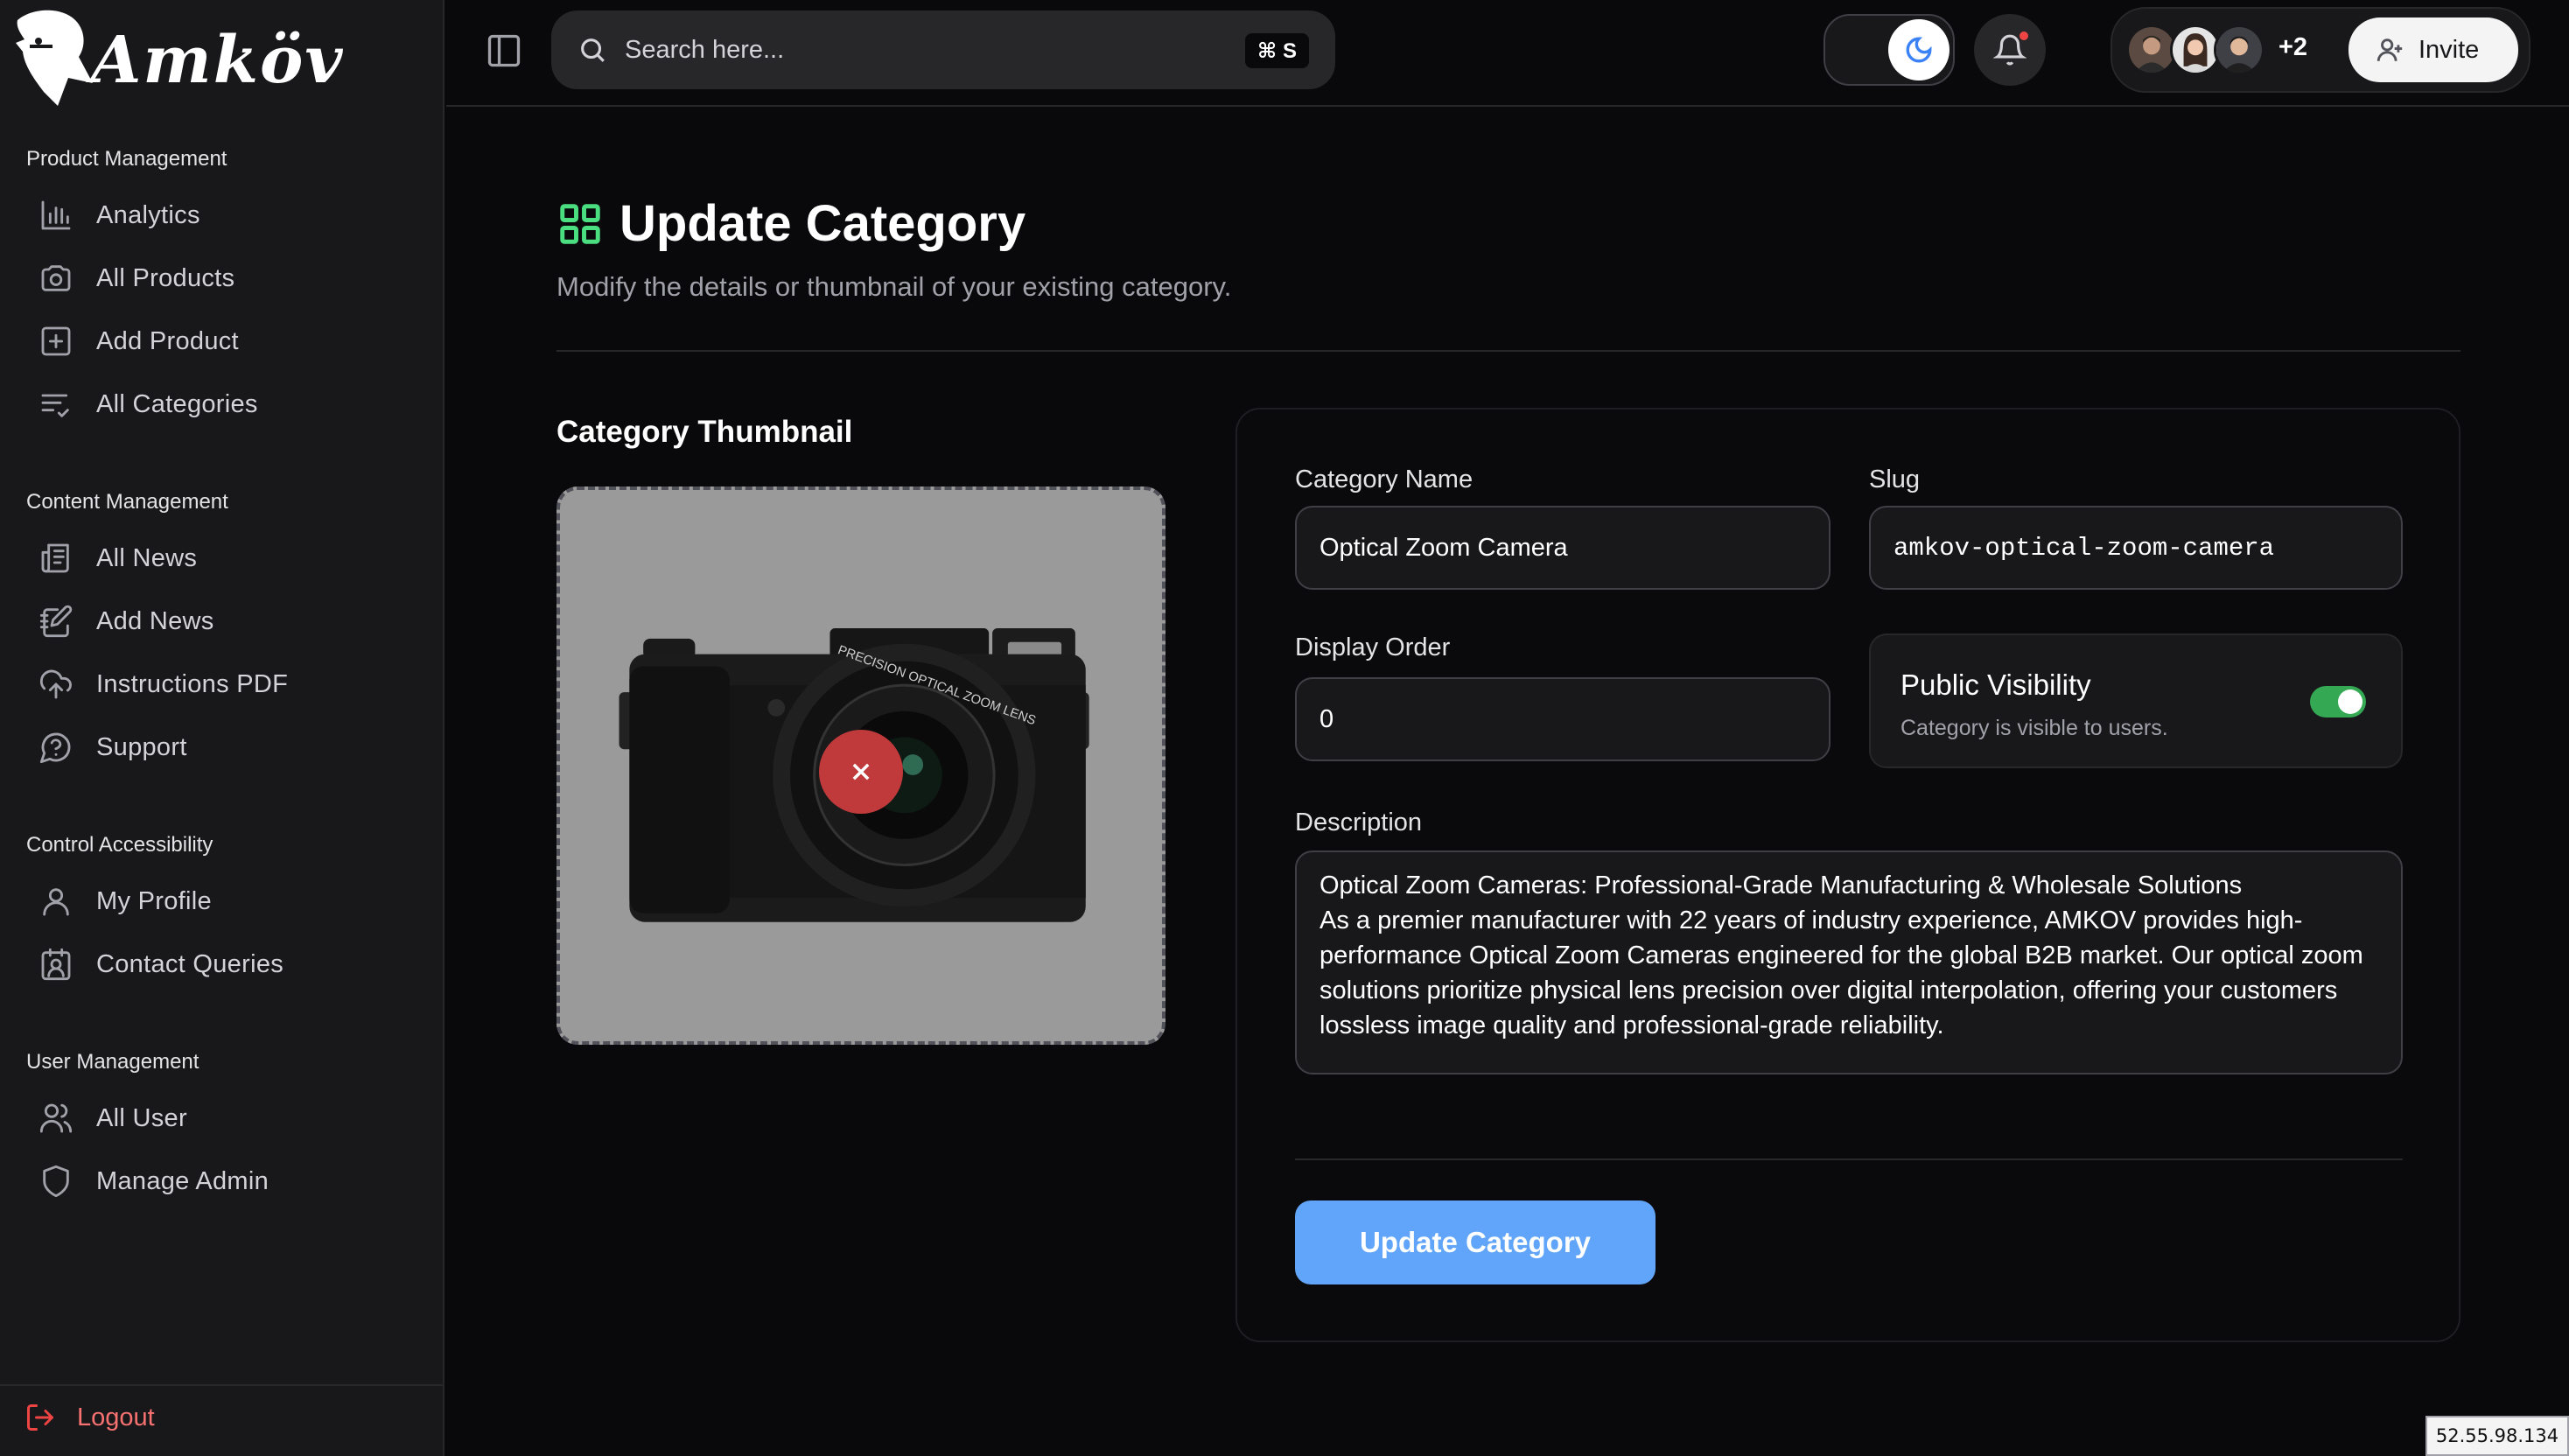 Image resolution: width=2569 pixels, height=1456 pixels. Describe the element at coordinates (2338, 702) in the screenshot. I see `visibility-toggle` at that location.